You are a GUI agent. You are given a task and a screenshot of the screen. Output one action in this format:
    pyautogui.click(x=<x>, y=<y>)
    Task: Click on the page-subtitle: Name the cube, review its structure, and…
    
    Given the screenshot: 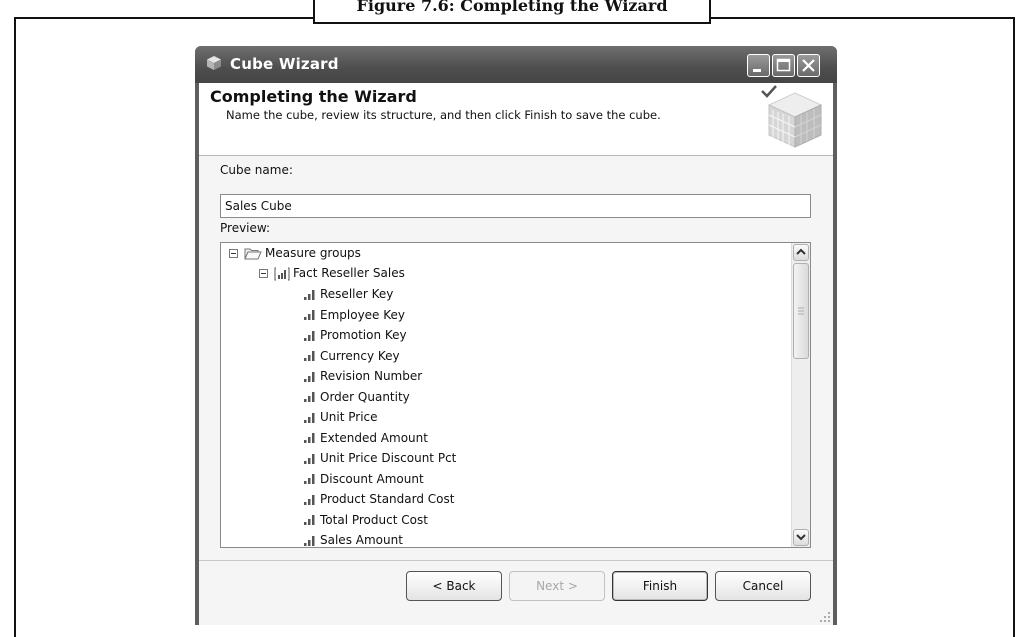 What is the action you would take?
    pyautogui.click(x=443, y=115)
    